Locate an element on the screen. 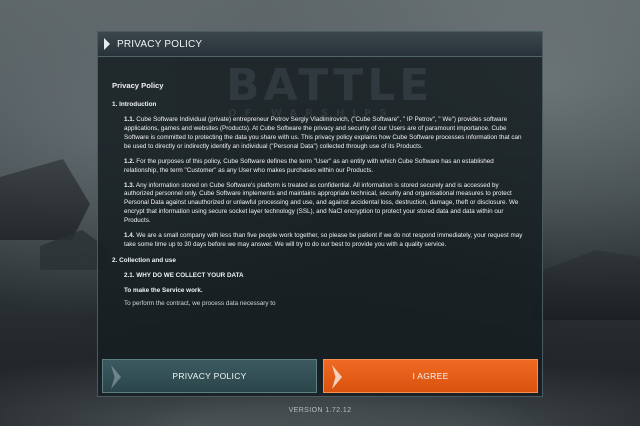 The image size is (640, 426). paragraph-number: 1.4. is located at coordinates (129, 236).